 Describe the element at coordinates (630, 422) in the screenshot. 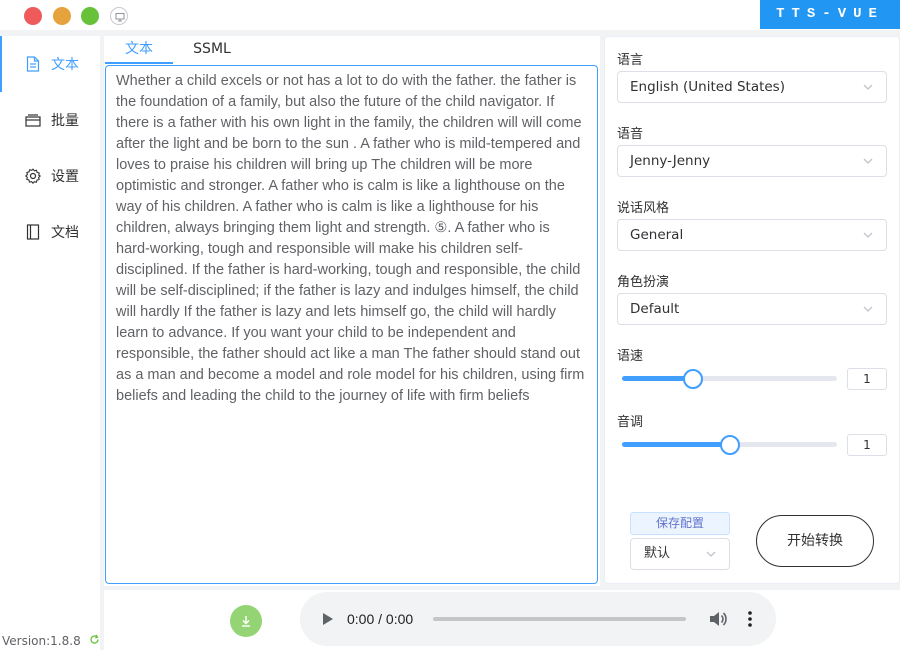

I see `pitch-label: 音调` at that location.